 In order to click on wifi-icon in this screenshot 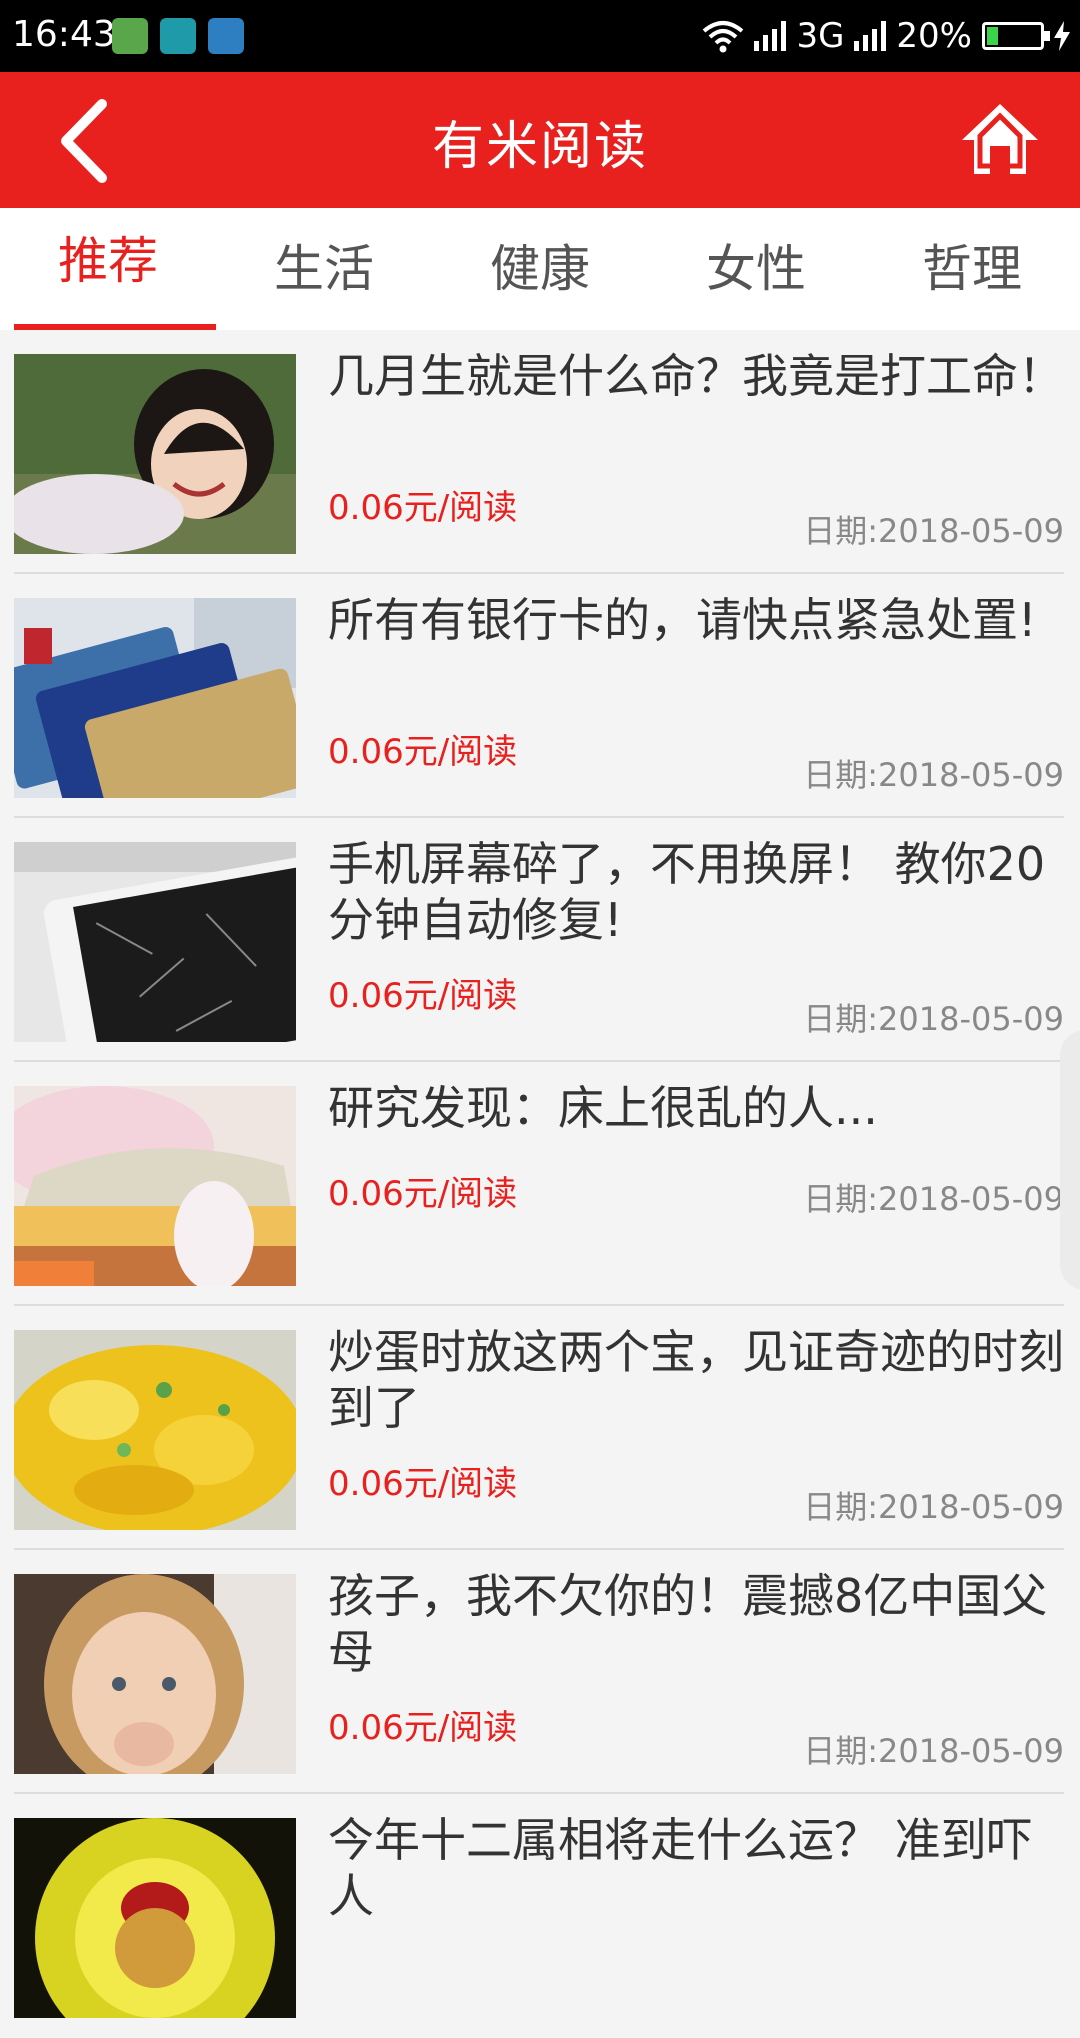, I will do `click(723, 37)`.